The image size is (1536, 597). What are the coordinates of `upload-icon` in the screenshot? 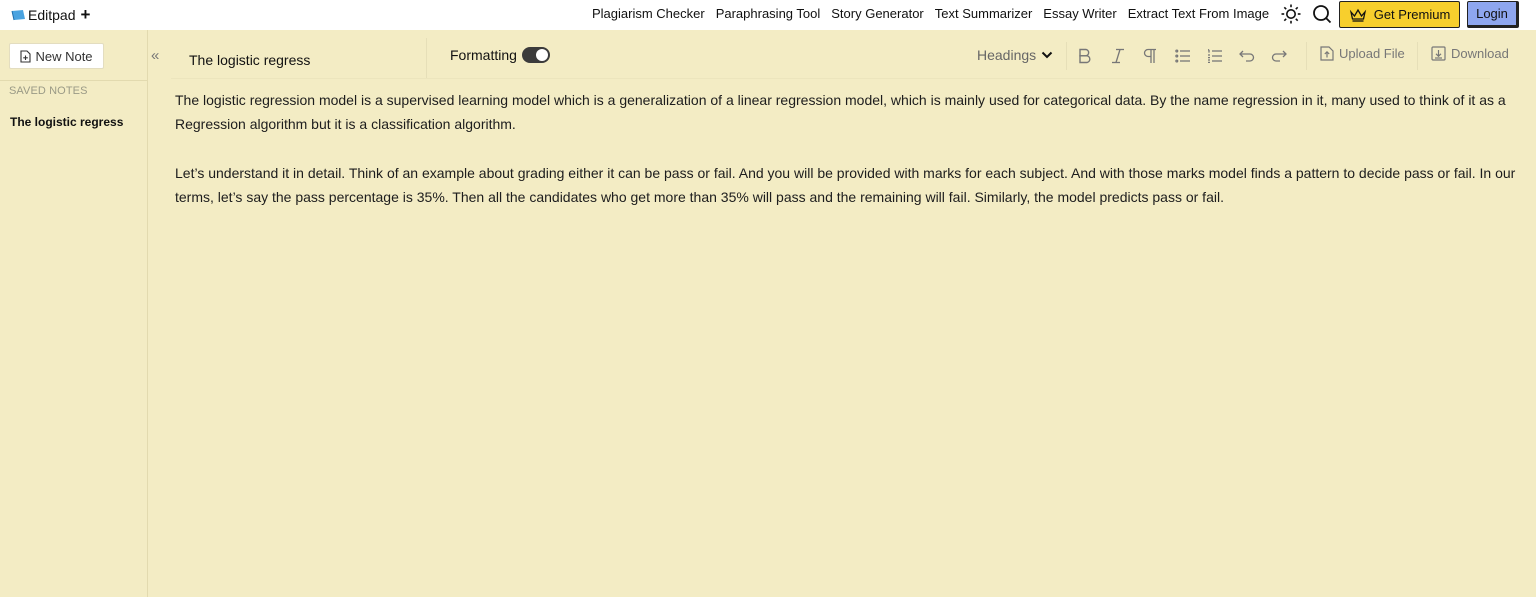 It's located at (1327, 53).